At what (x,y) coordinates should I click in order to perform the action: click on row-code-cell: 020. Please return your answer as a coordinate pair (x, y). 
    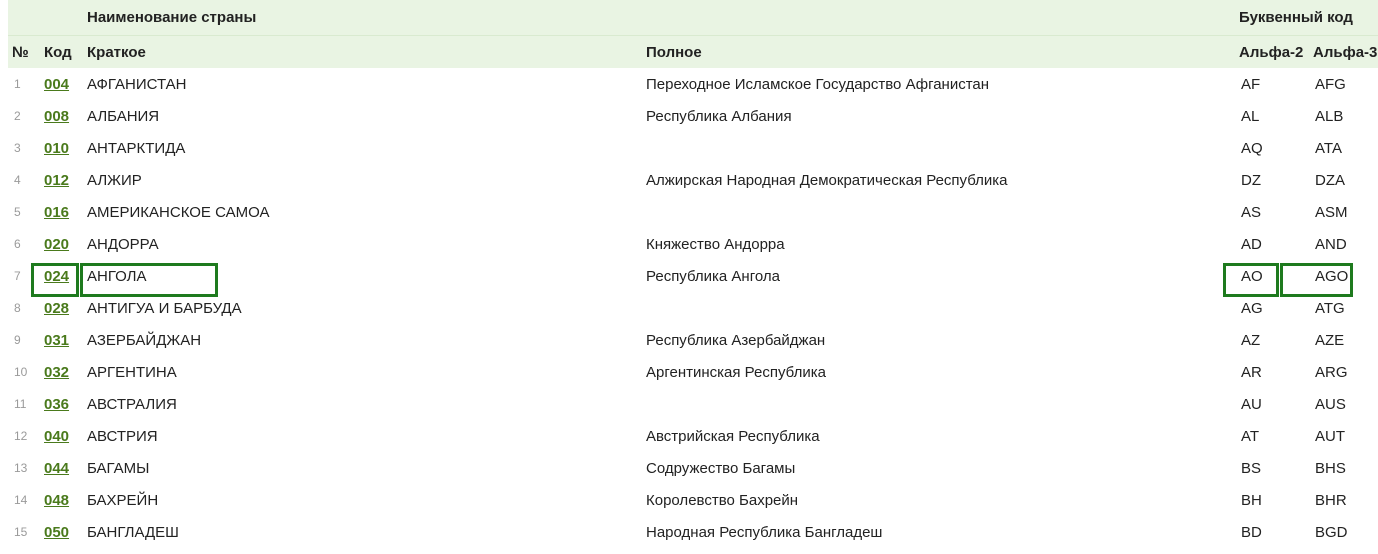
    Looking at the image, I should click on (60, 244).